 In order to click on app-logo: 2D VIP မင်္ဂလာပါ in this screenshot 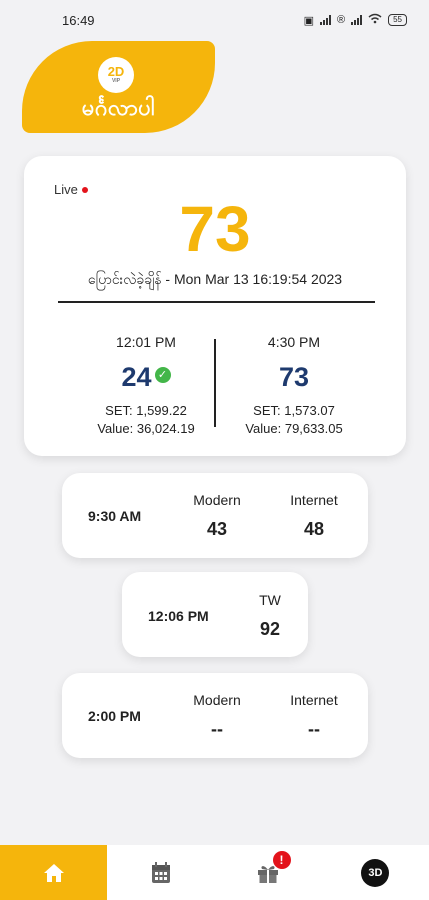, I will do `click(118, 87)`.